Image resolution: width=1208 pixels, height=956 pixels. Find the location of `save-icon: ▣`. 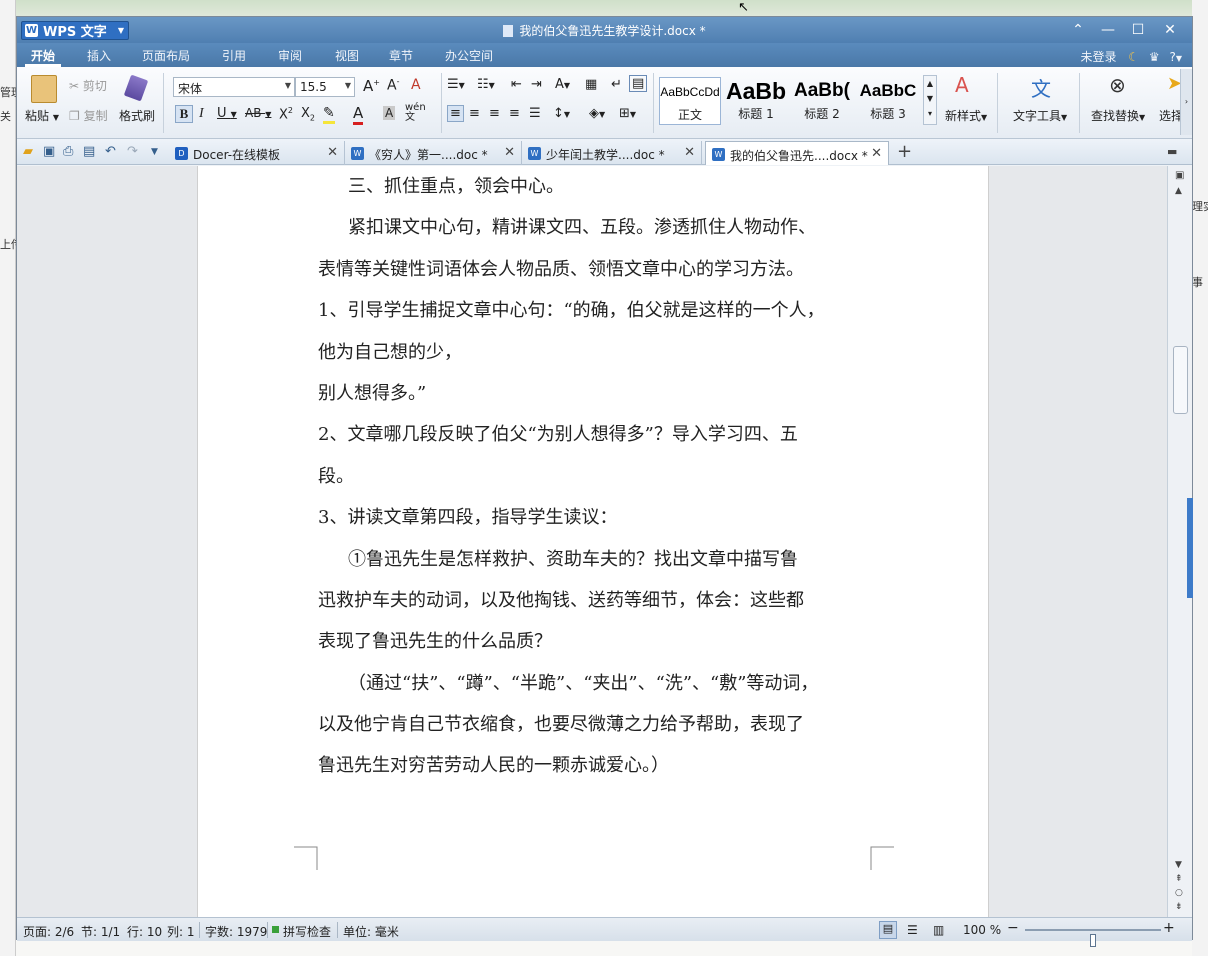

save-icon: ▣ is located at coordinates (49, 151).